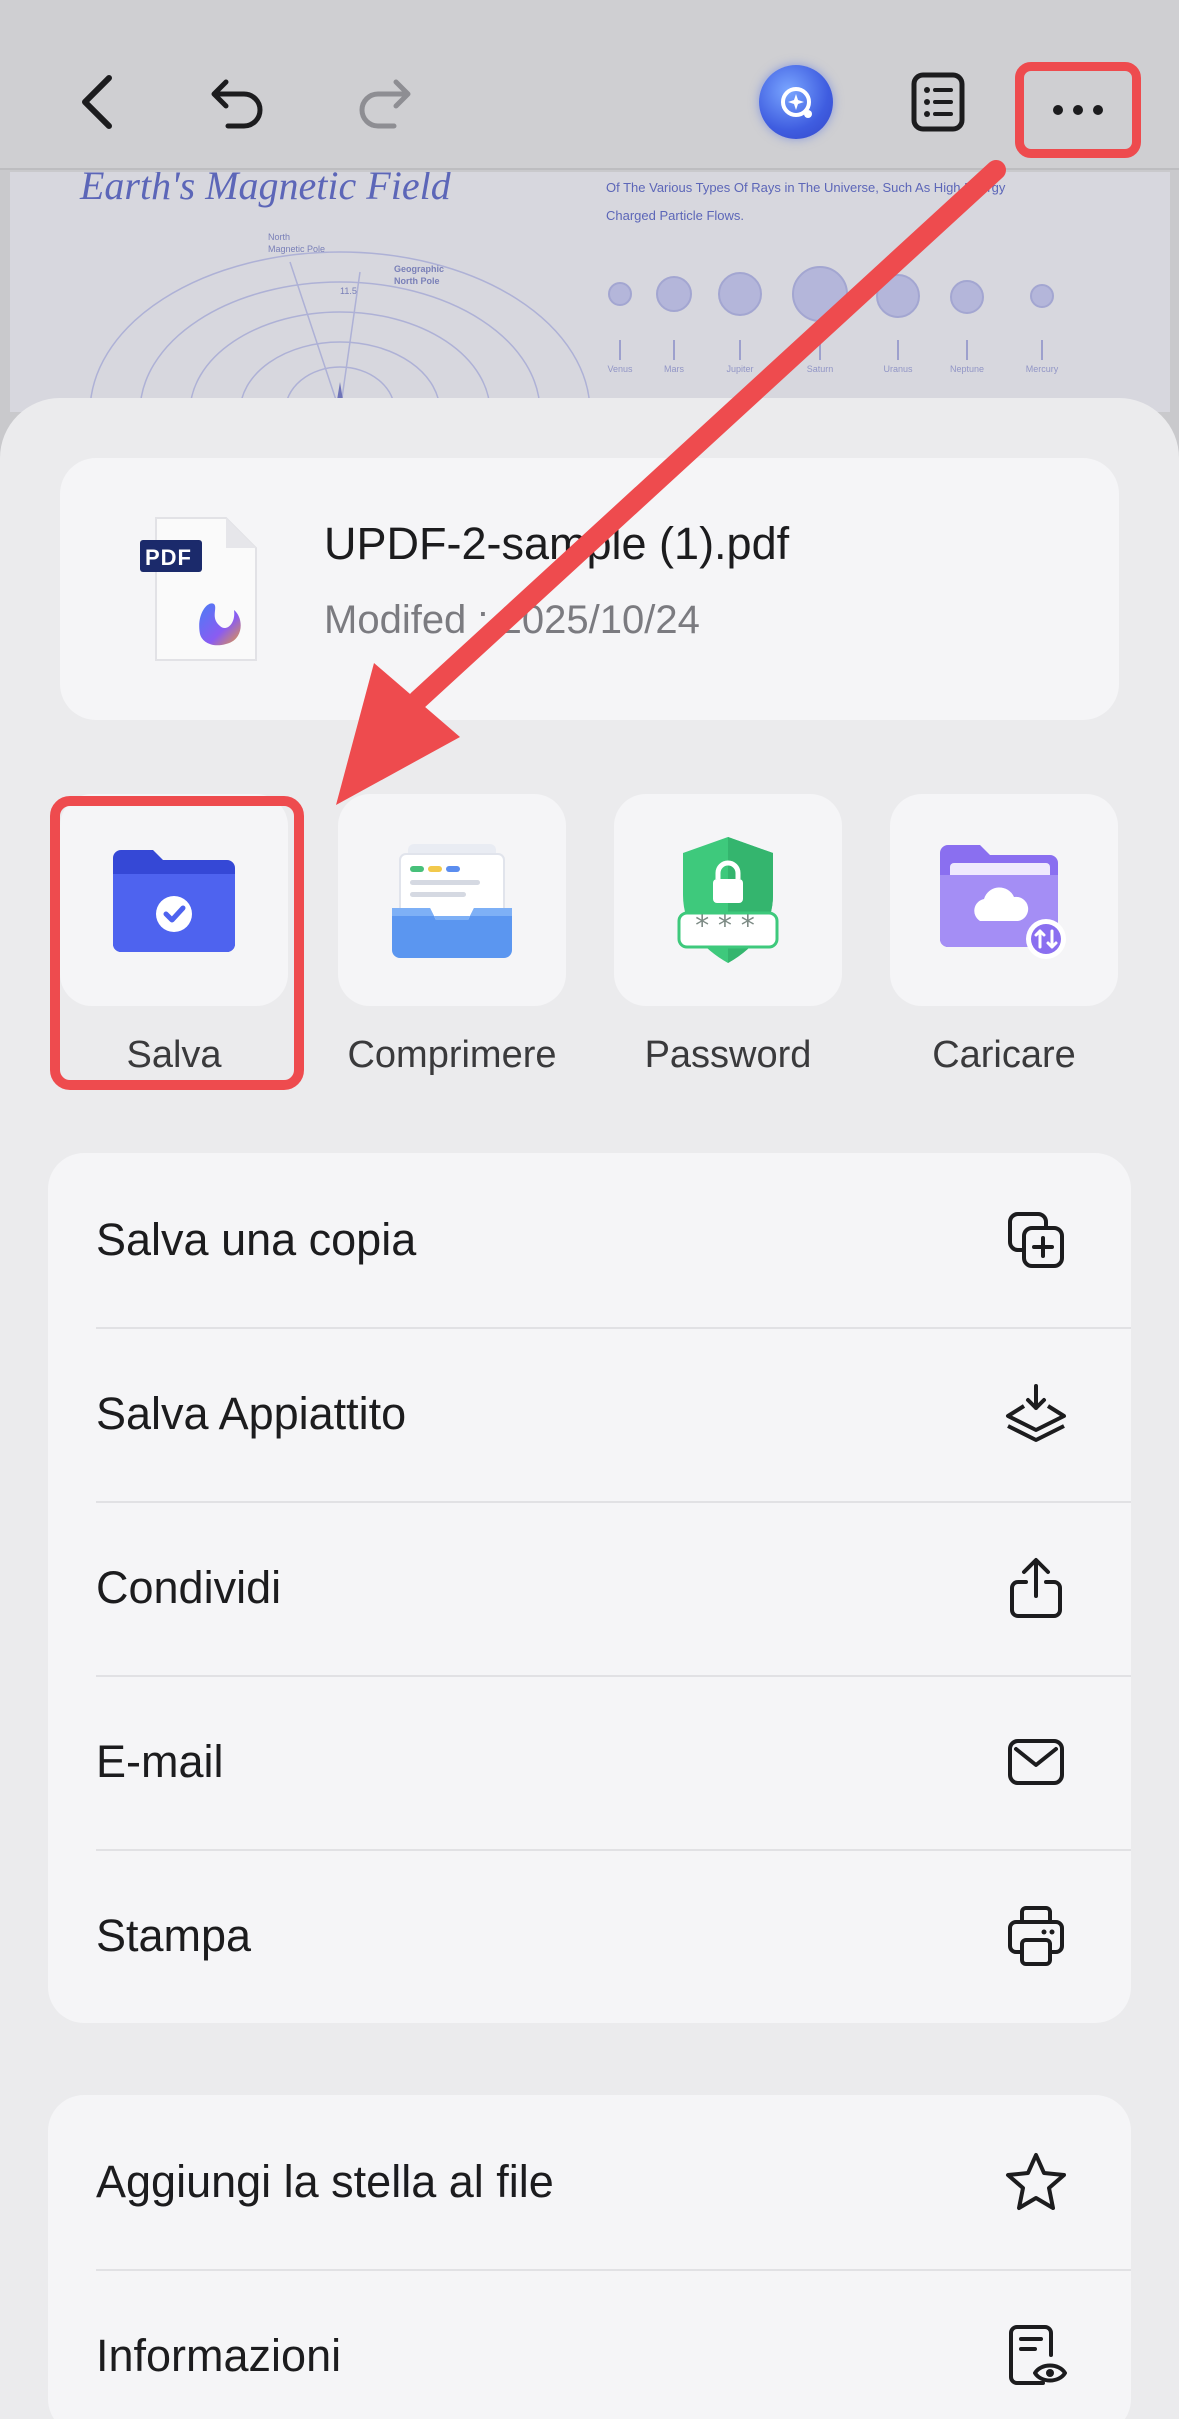 The width and height of the screenshot is (1179, 2419). I want to click on document-eye-icon, so click(1036, 2356).